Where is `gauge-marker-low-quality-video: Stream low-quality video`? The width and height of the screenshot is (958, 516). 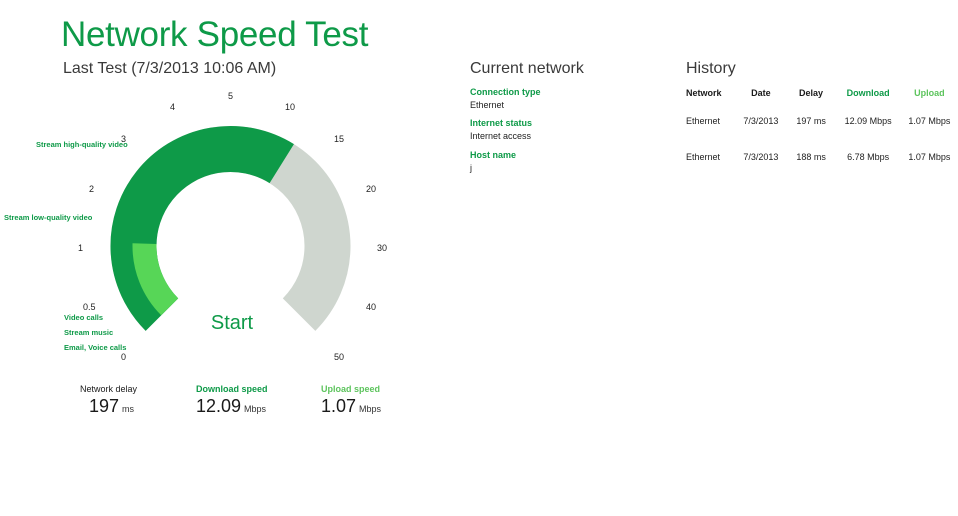
gauge-marker-low-quality-video: Stream low-quality video is located at coordinates (48, 217).